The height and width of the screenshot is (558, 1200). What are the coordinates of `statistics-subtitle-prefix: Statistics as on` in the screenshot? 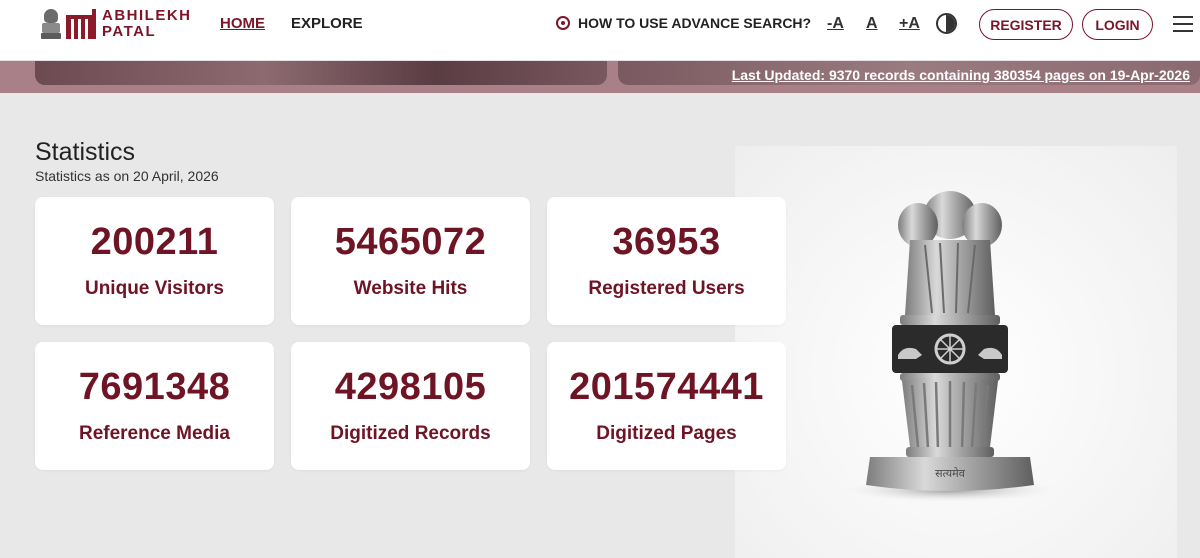 It's located at (84, 176).